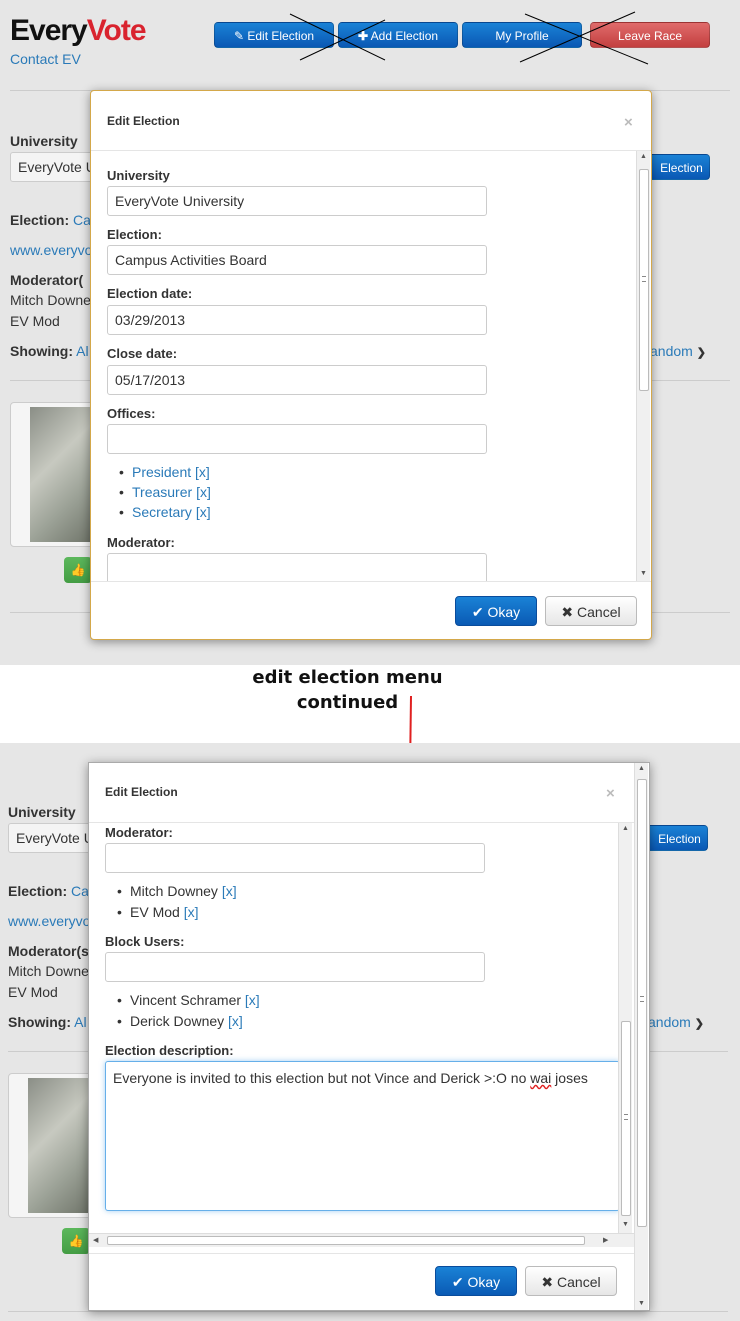  I want to click on scroll-left-arrow-icon: ◀, so click(95, 1240).